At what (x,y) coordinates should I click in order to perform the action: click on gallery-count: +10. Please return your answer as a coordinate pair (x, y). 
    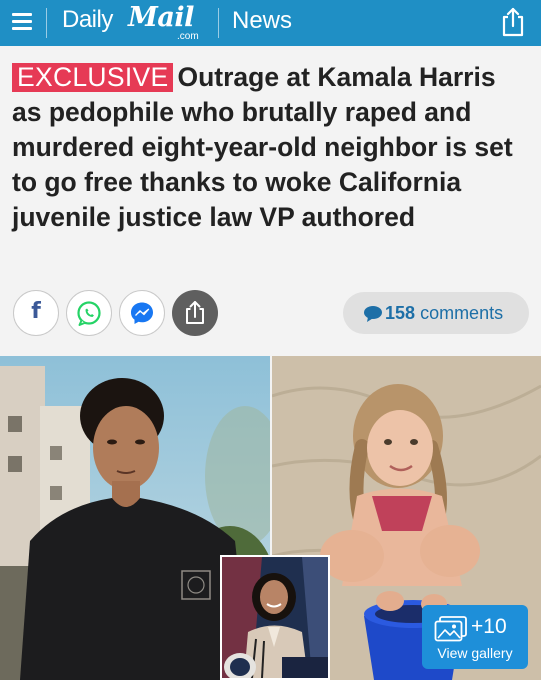
    Looking at the image, I should click on (489, 626).